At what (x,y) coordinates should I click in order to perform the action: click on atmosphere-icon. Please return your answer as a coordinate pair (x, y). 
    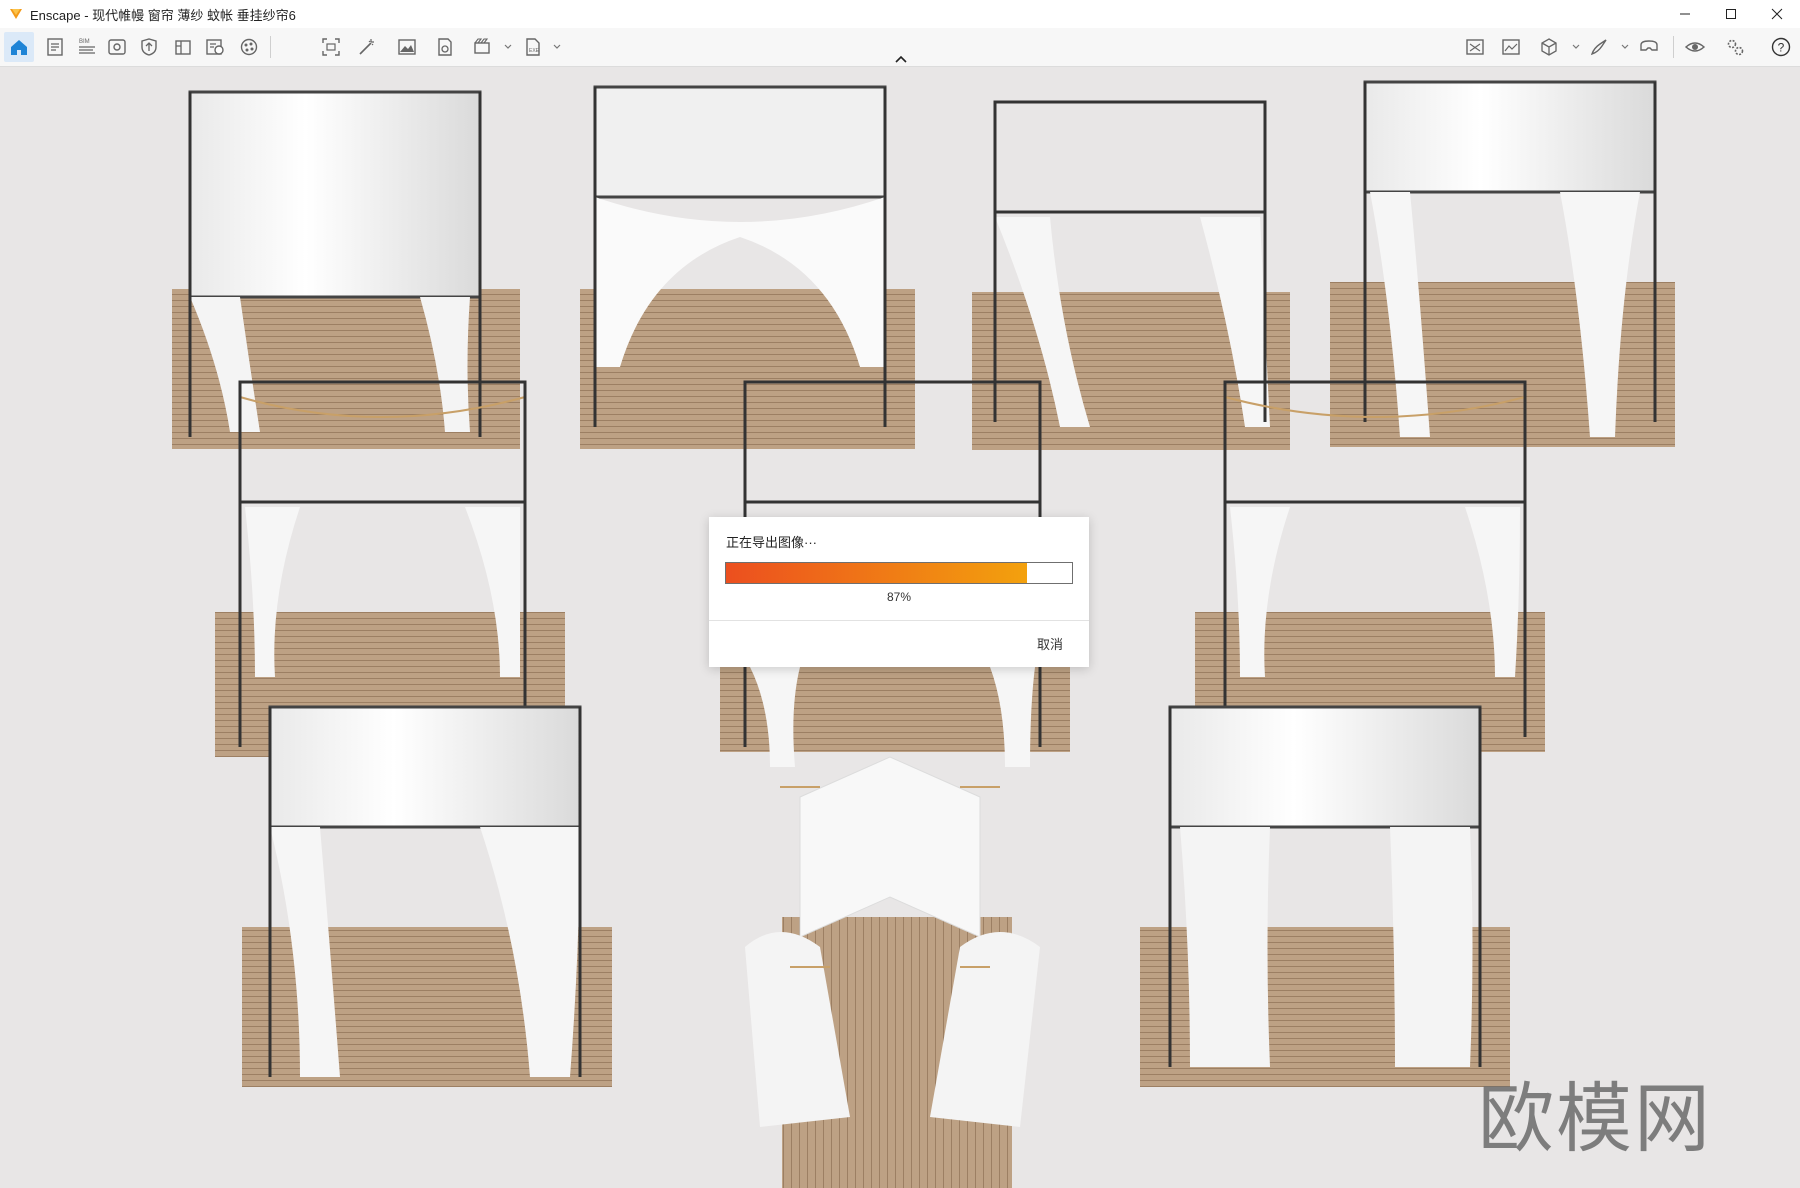
    Looking at the image, I should click on (149, 47).